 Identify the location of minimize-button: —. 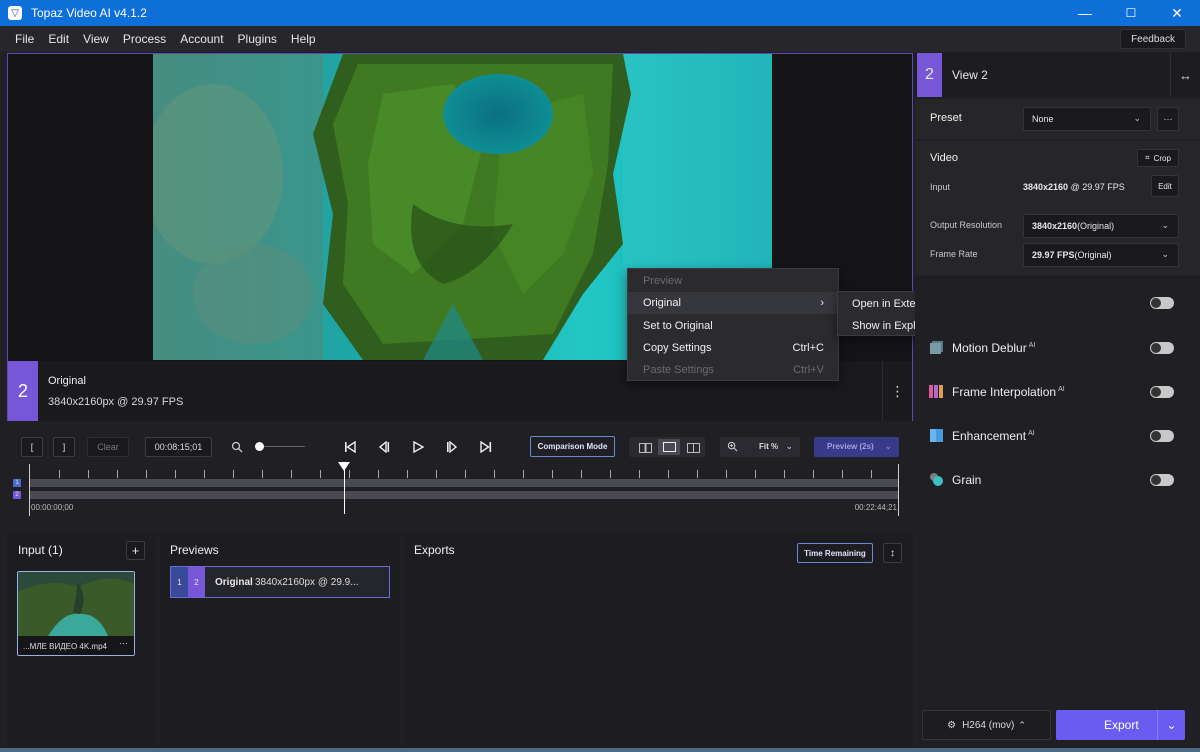
(1085, 13).